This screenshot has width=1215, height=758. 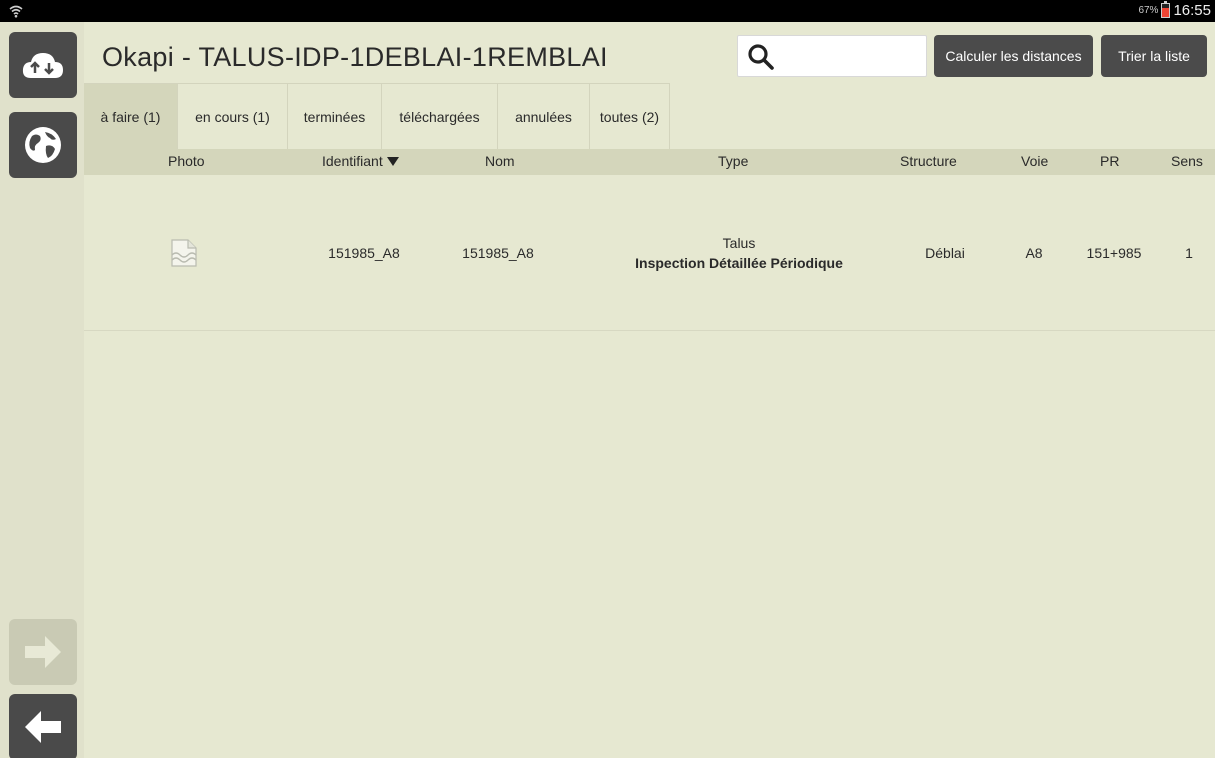 I want to click on column-type: Type, so click(x=733, y=161).